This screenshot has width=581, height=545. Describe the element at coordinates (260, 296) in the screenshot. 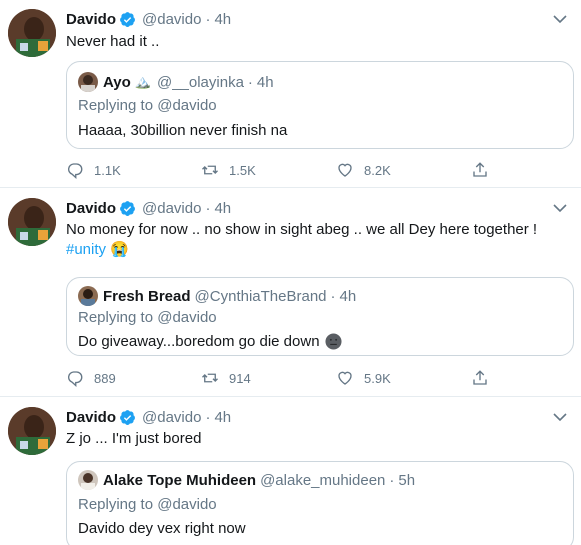

I see `quoted-author-handle: @CynthiaTheBrand` at that location.